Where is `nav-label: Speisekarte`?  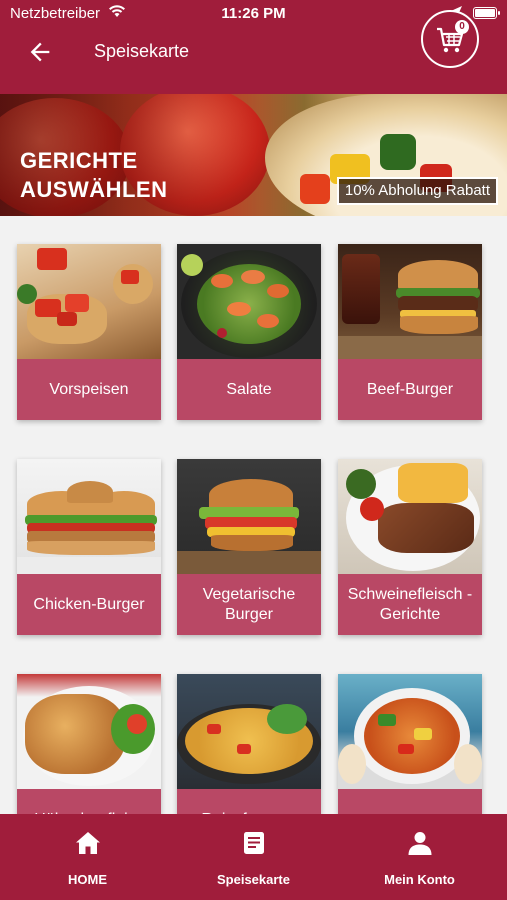 nav-label: Speisekarte is located at coordinates (253, 879).